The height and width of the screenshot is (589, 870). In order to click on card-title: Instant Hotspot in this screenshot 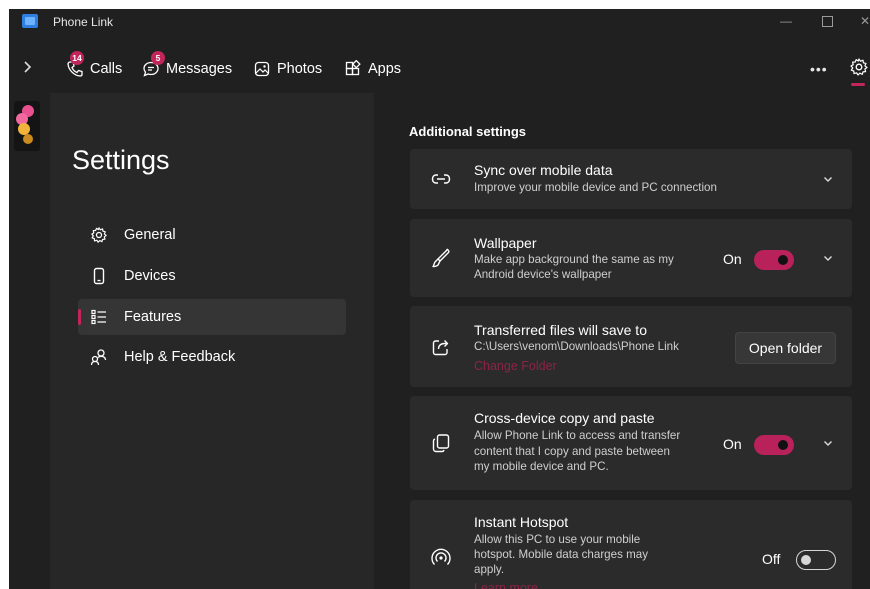, I will do `click(521, 522)`.